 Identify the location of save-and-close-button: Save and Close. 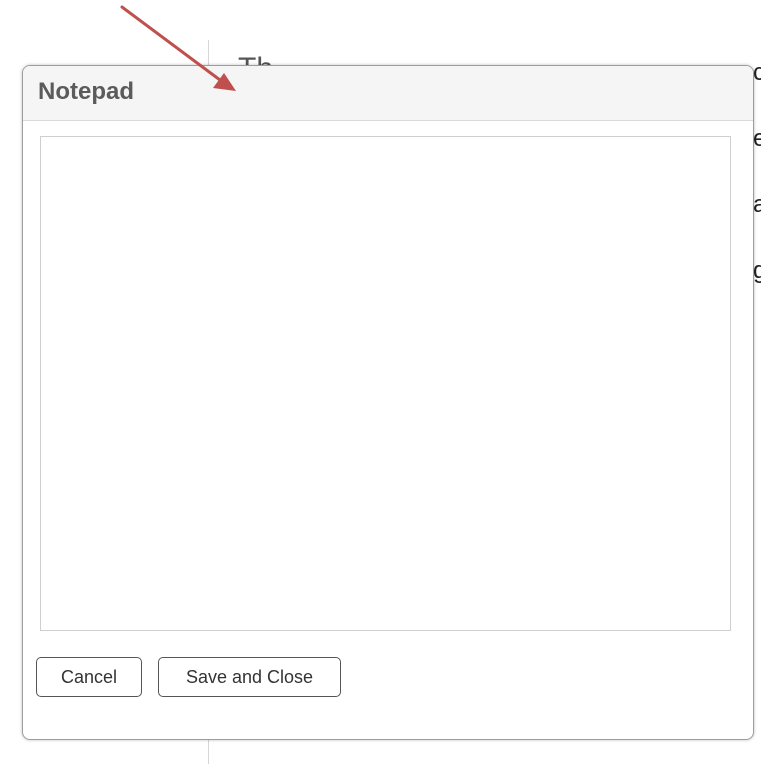
(249, 677).